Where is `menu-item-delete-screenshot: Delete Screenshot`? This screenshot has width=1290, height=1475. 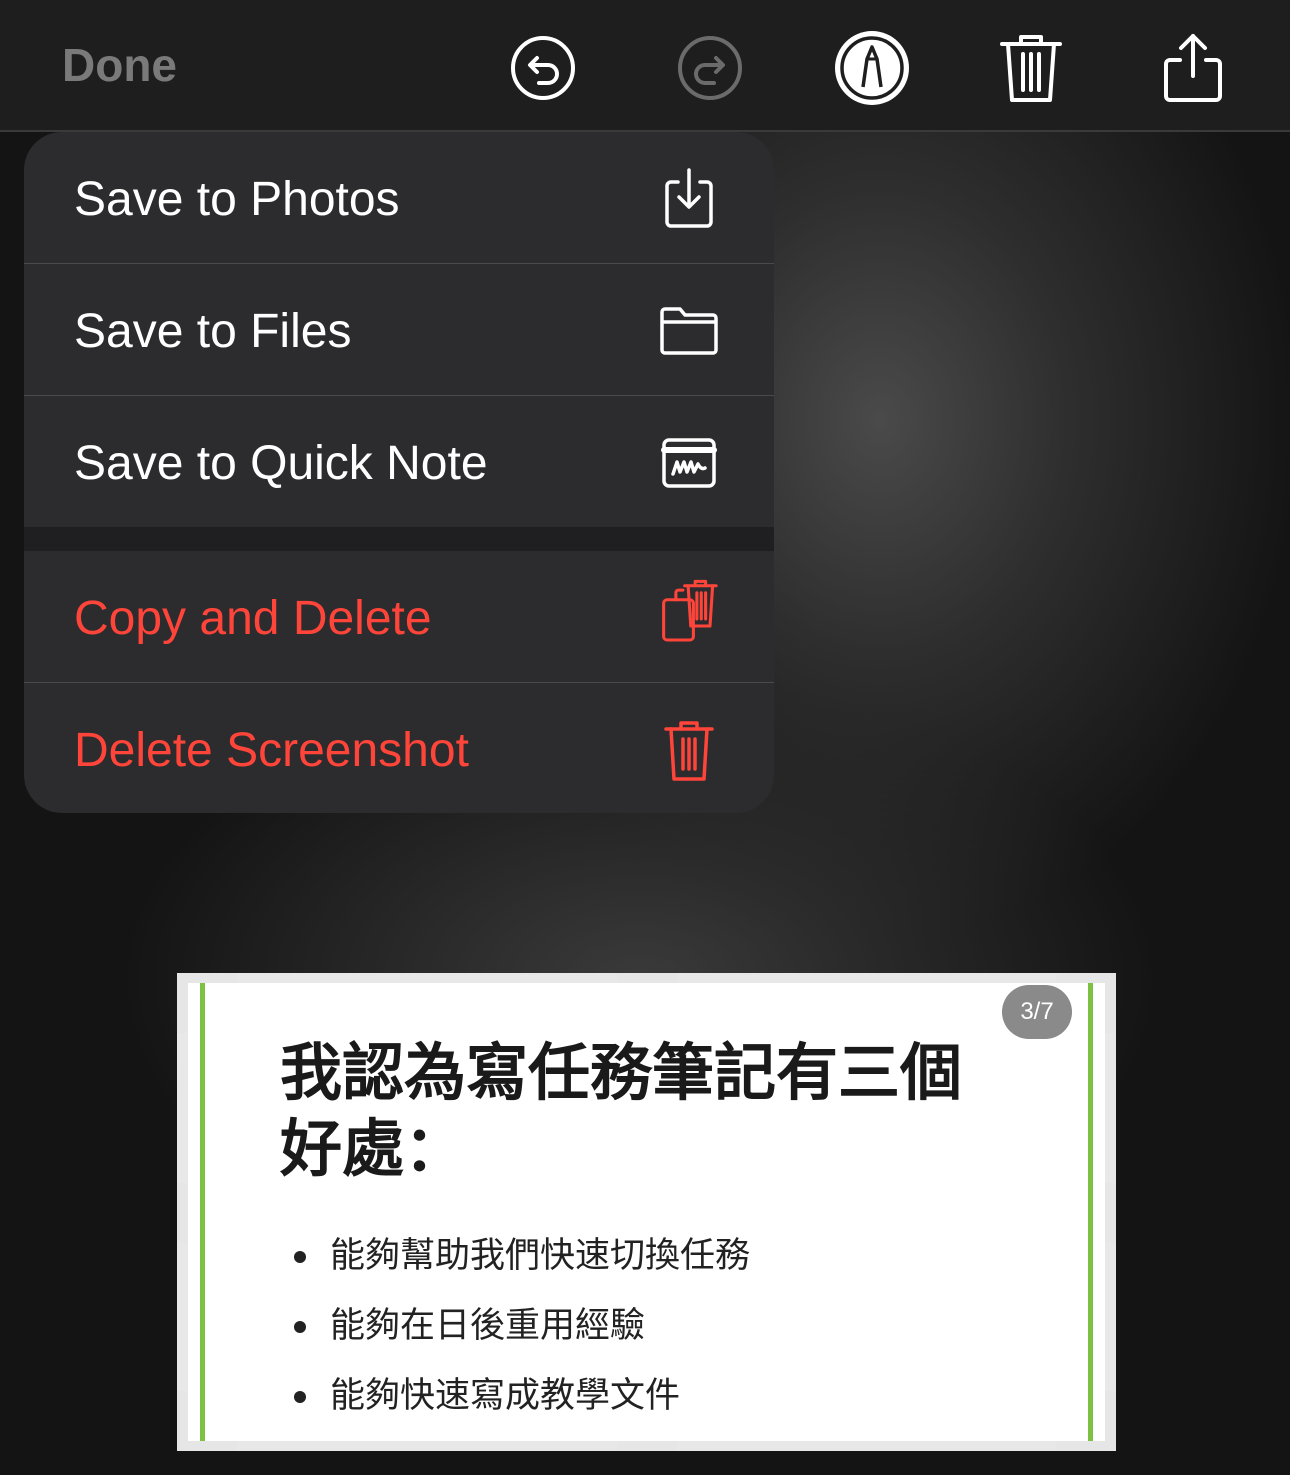
menu-item-delete-screenshot: Delete Screenshot is located at coordinates (399, 748).